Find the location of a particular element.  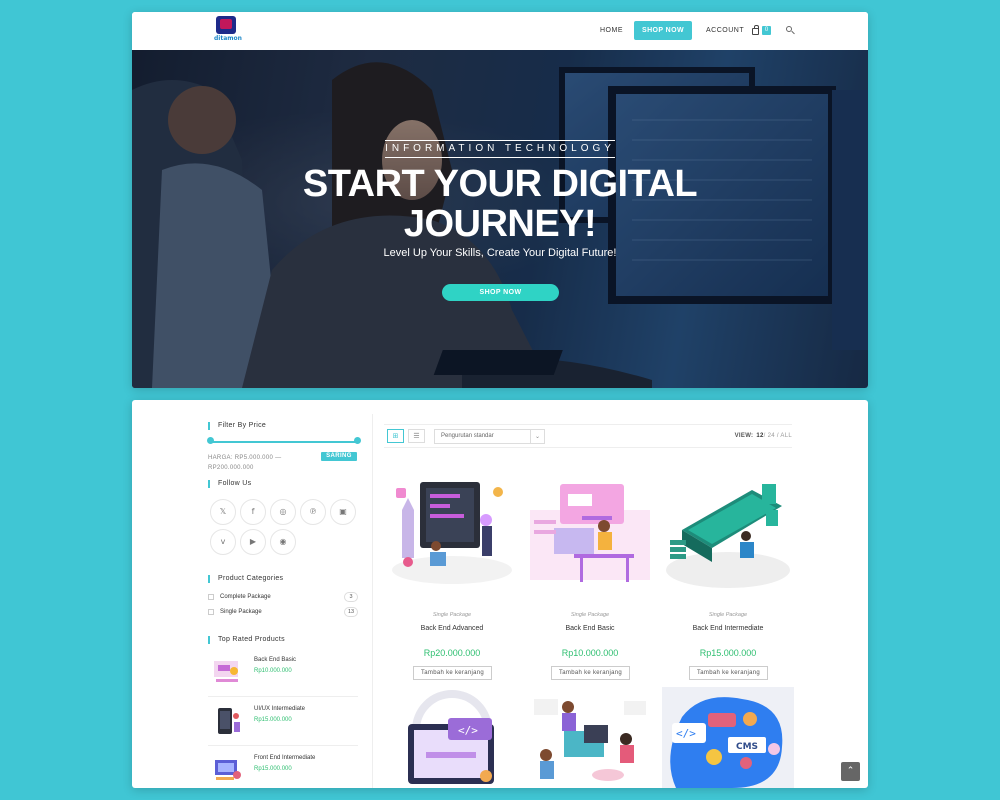

product-categories-title: Product Categories is located at coordinates (245, 579).